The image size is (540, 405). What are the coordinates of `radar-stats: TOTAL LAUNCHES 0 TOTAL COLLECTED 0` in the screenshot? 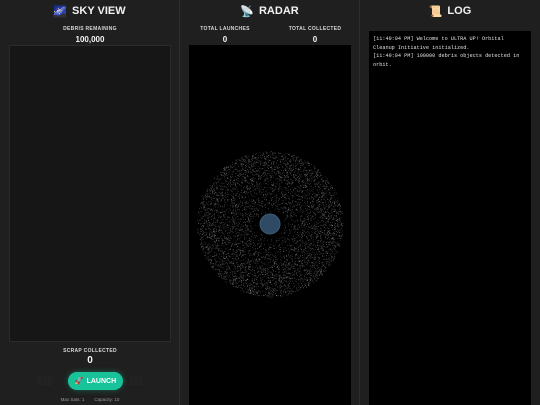 It's located at (270, 35).